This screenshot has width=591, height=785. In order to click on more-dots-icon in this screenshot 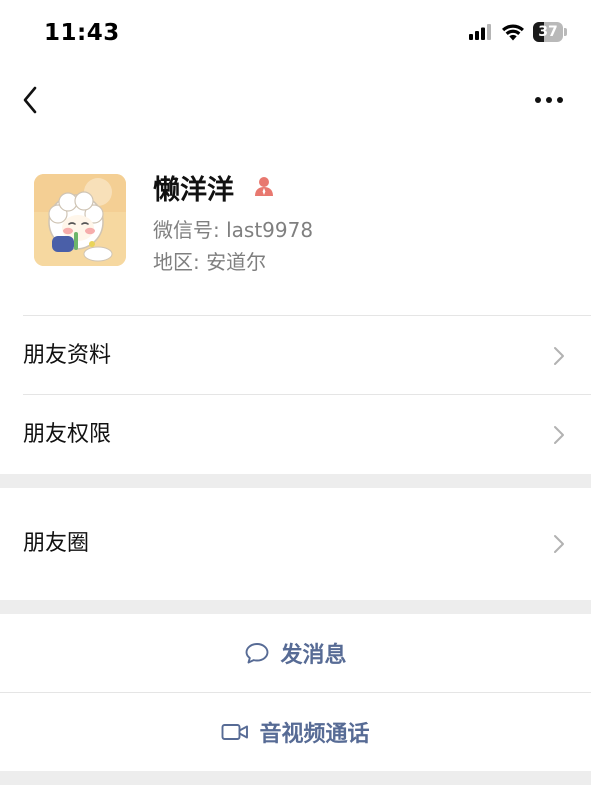, I will do `click(549, 100)`.